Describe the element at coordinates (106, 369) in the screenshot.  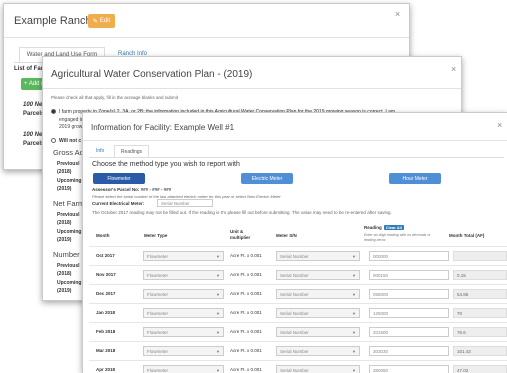
I see `month-cell: Apr 2018` at that location.